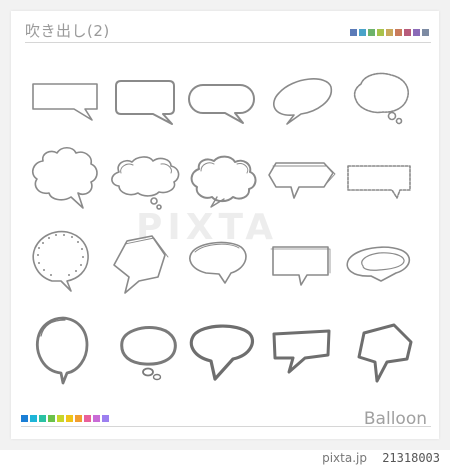 The image size is (450, 469). I want to click on footer-label: Balloon, so click(395, 419).